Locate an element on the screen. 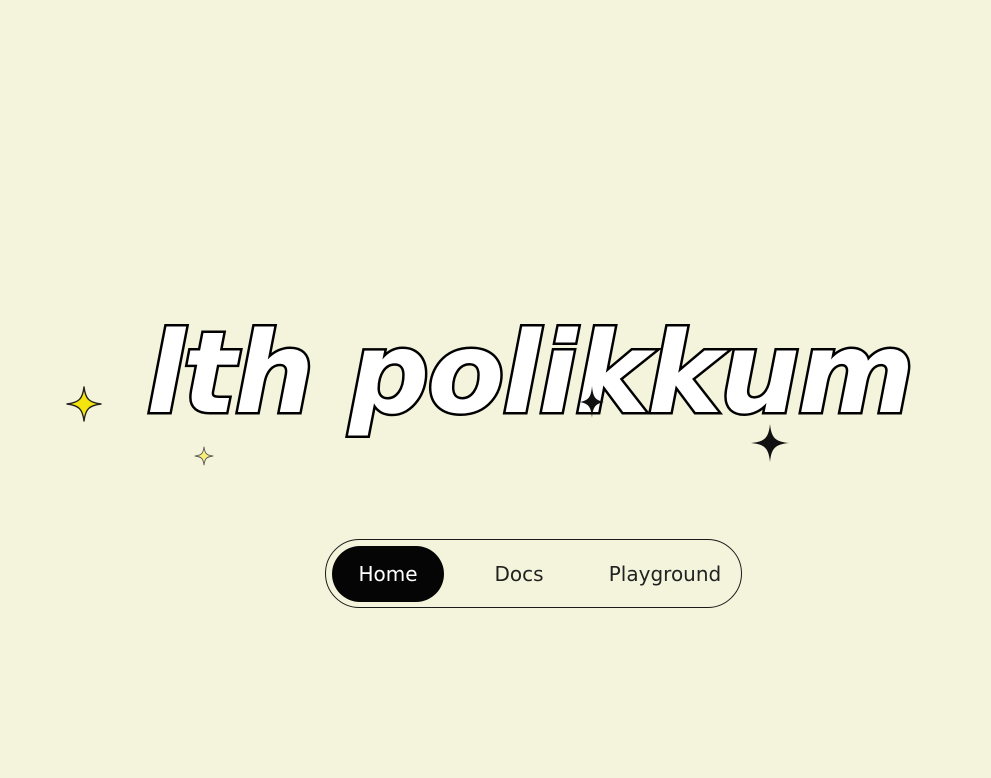  nav-home-button: Home is located at coordinates (388, 574).